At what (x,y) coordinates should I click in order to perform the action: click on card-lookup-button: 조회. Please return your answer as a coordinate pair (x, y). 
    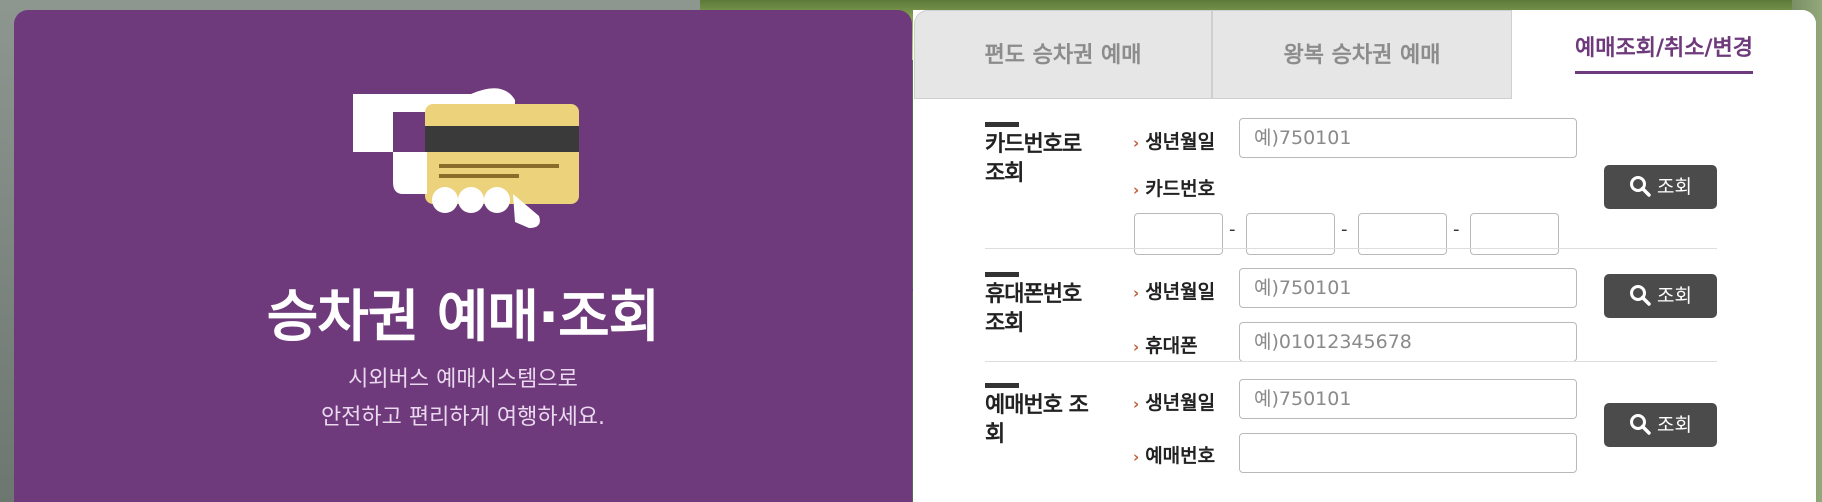
    Looking at the image, I should click on (1660, 187).